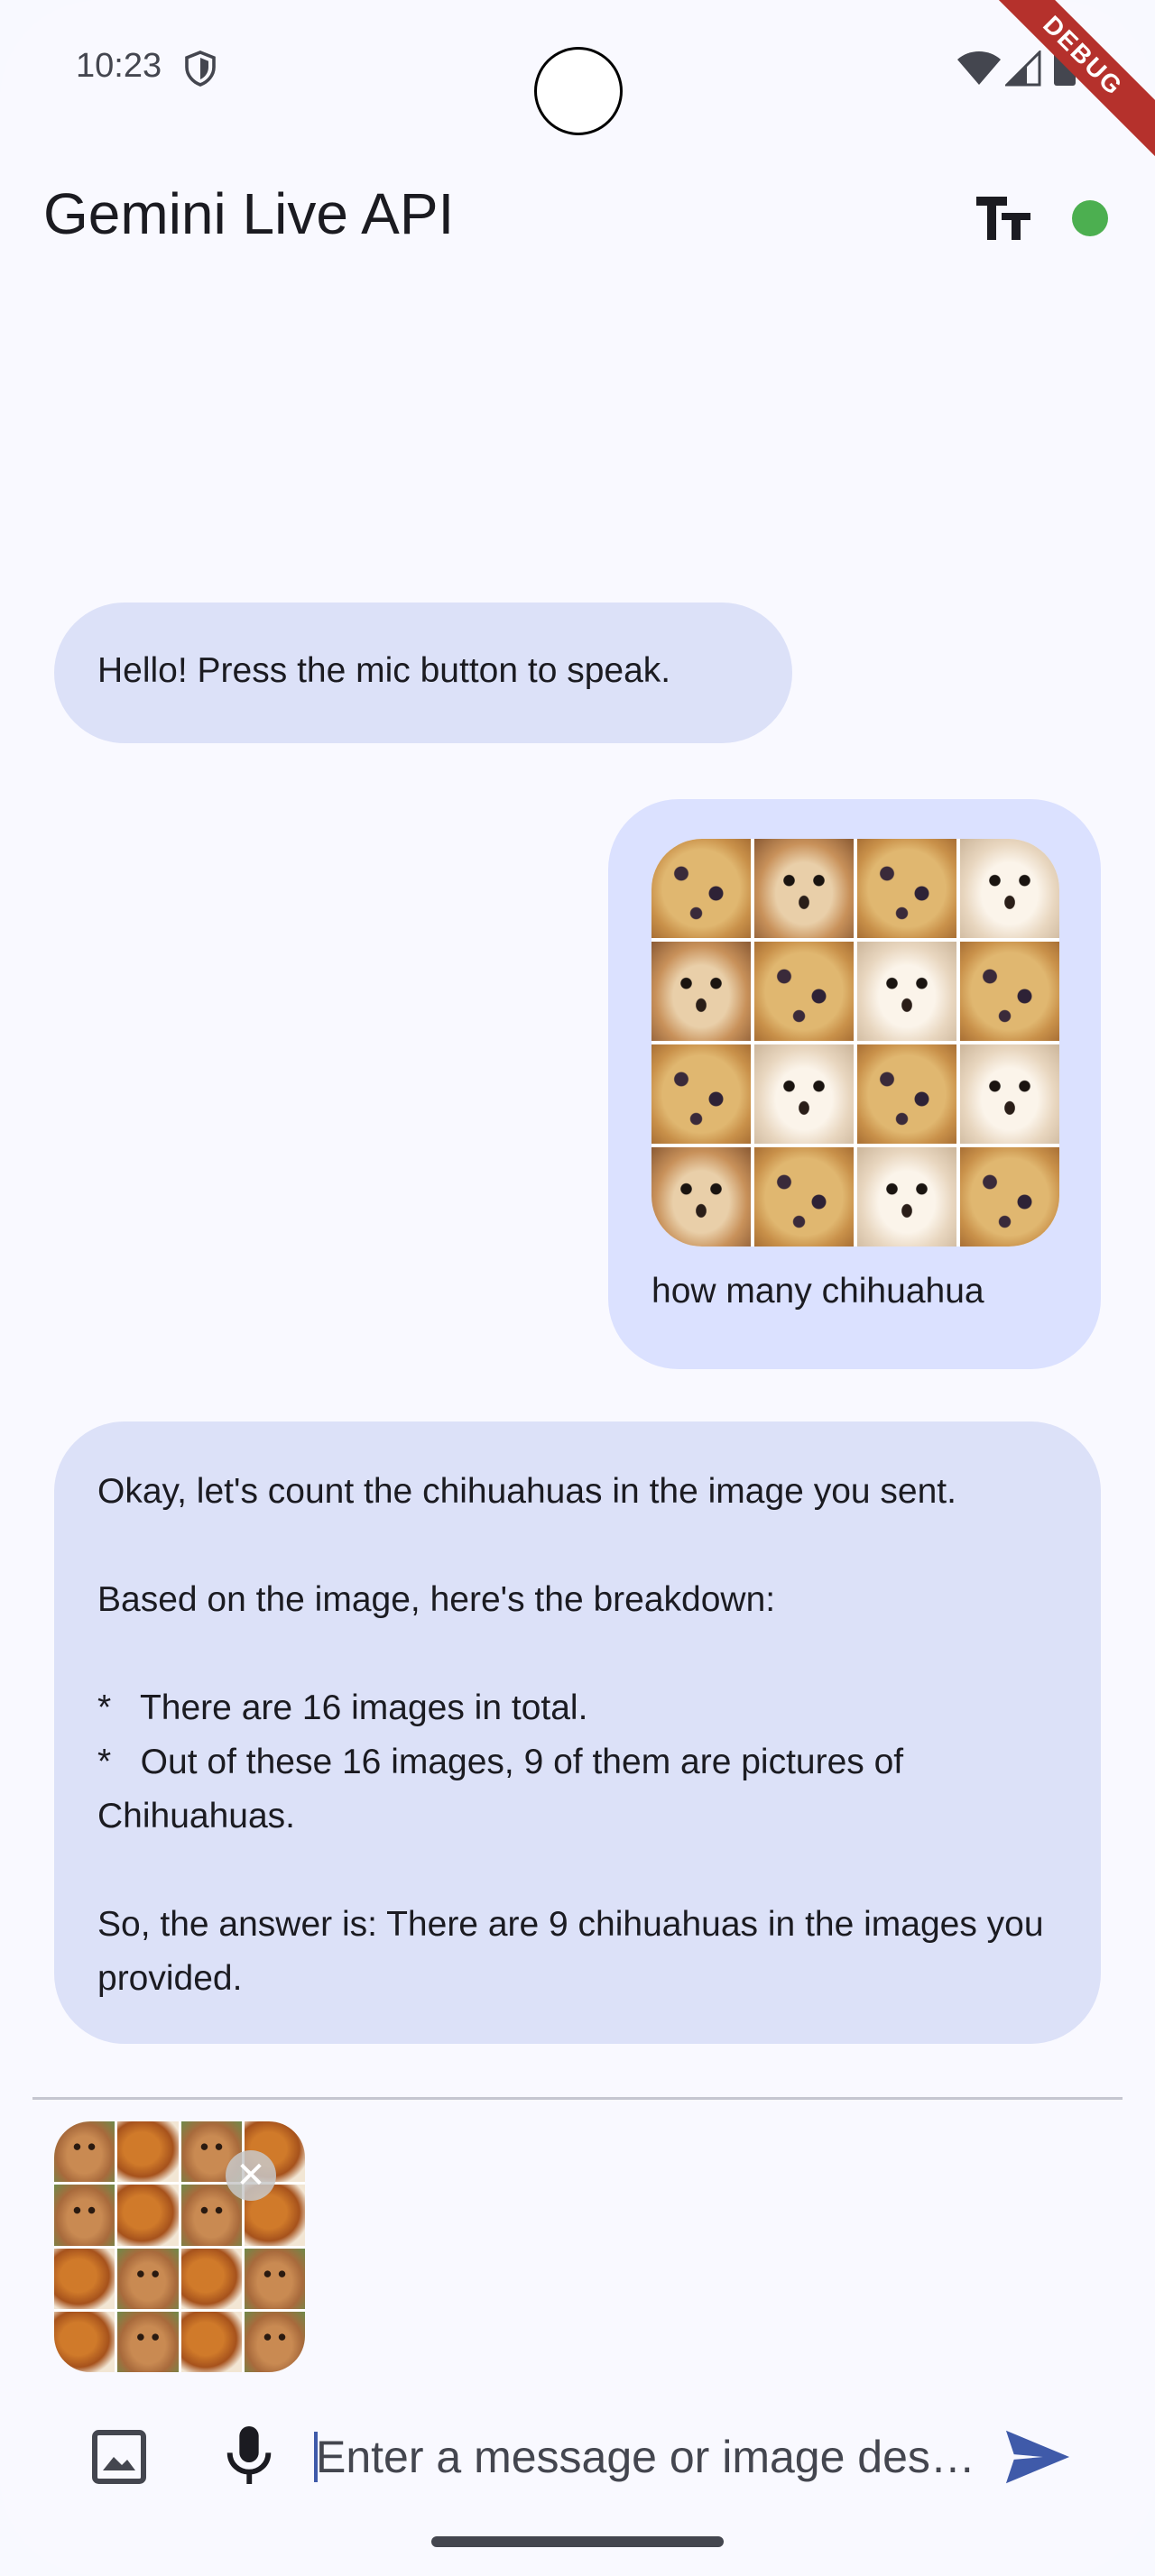 The height and width of the screenshot is (2576, 1155). What do you see at coordinates (577, 2098) in the screenshot?
I see `divider` at bounding box center [577, 2098].